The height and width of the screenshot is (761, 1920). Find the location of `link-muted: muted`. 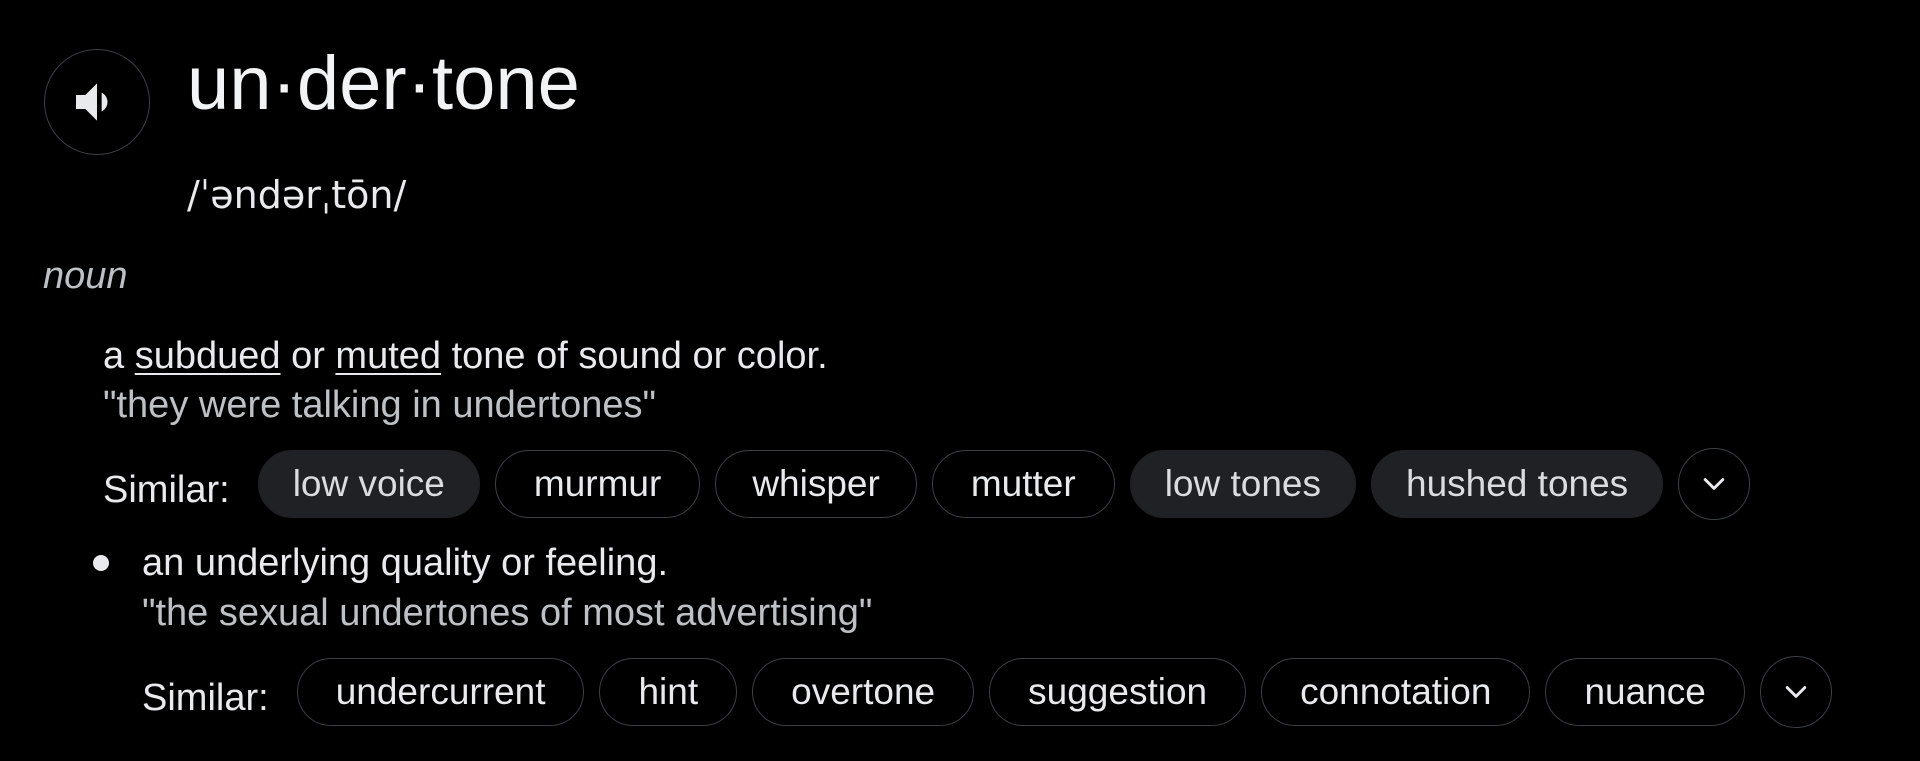

link-muted: muted is located at coordinates (388, 356).